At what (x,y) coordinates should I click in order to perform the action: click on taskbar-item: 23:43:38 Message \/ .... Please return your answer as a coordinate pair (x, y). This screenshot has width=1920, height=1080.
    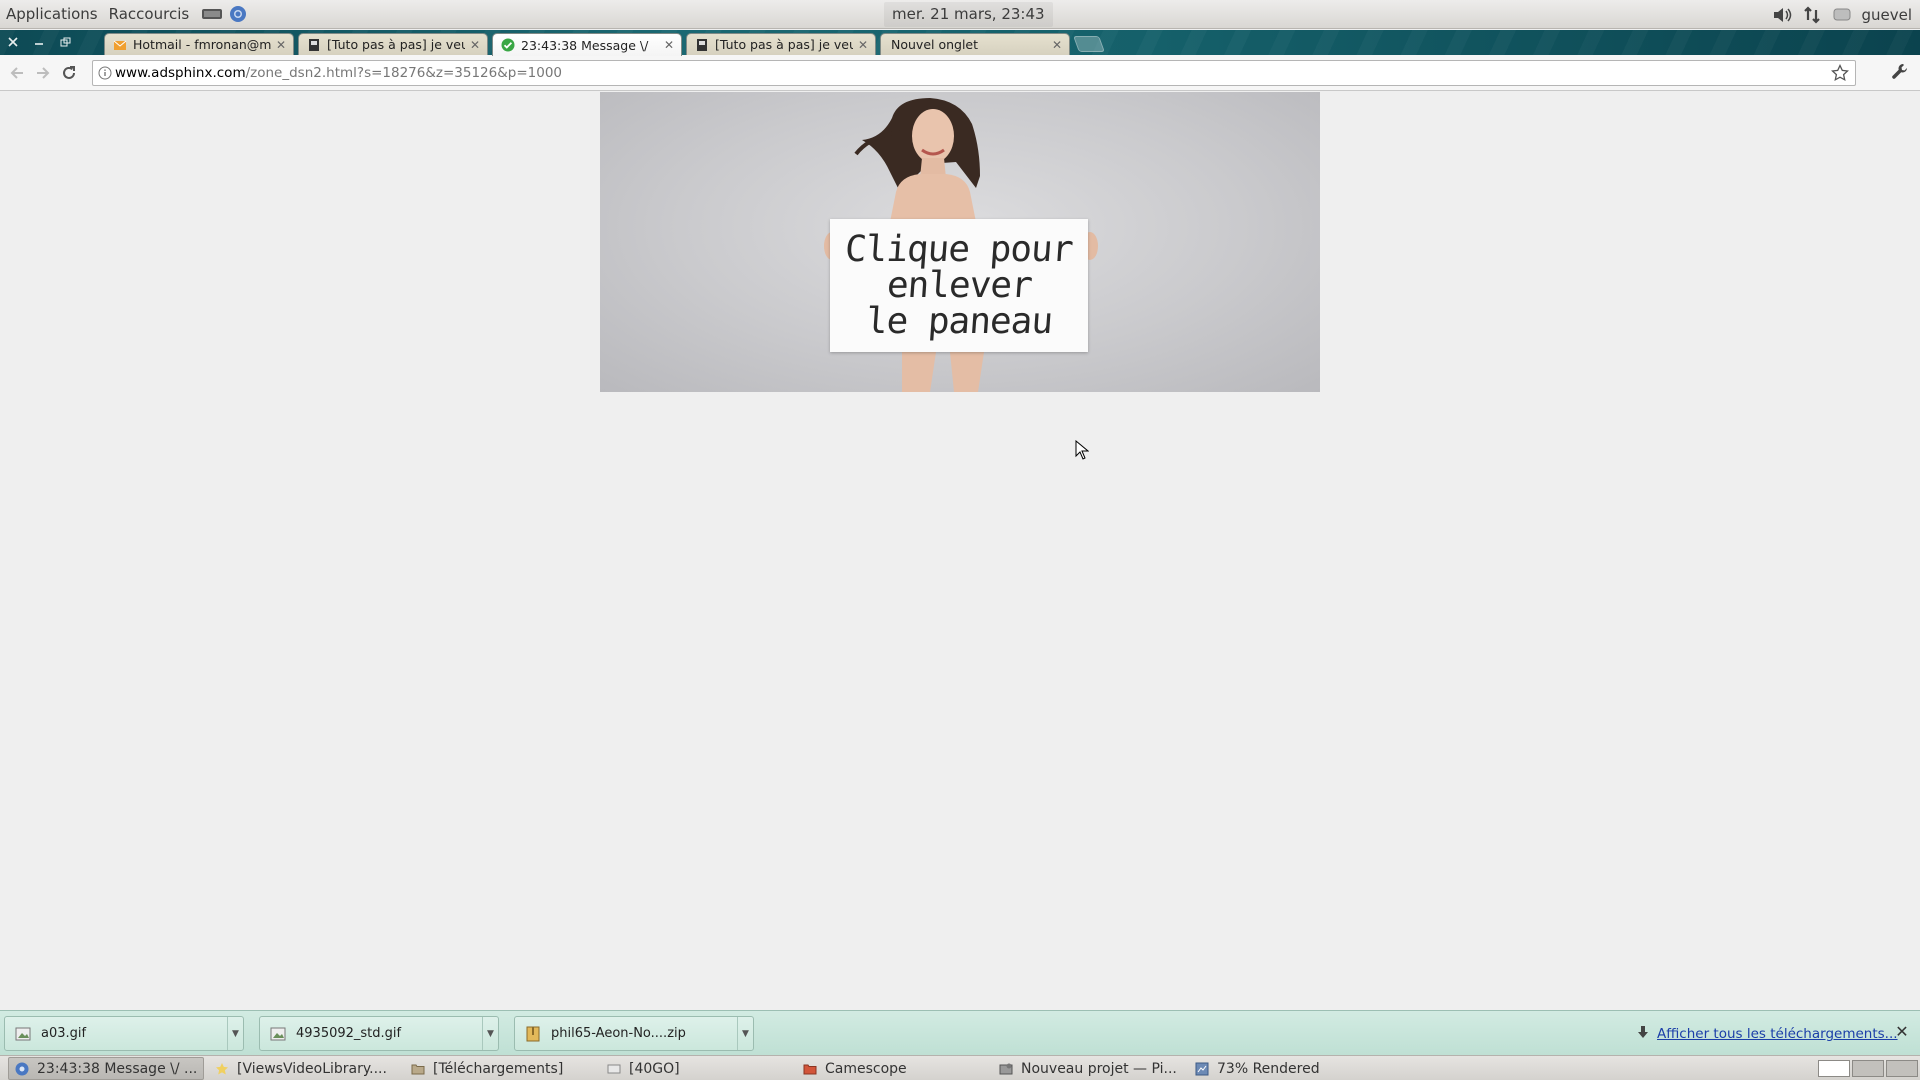
    Looking at the image, I should click on (106, 1068).